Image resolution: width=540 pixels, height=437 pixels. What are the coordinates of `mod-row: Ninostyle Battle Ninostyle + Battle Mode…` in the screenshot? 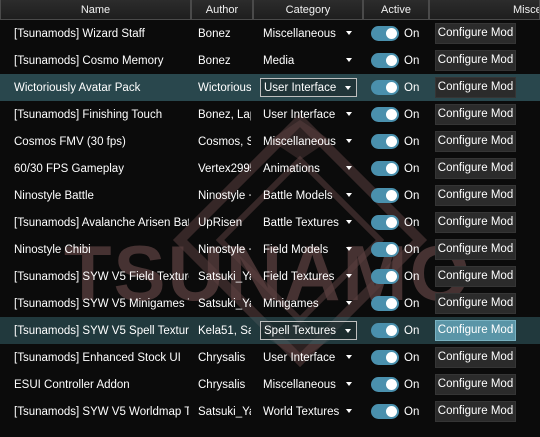 It's located at (270, 195).